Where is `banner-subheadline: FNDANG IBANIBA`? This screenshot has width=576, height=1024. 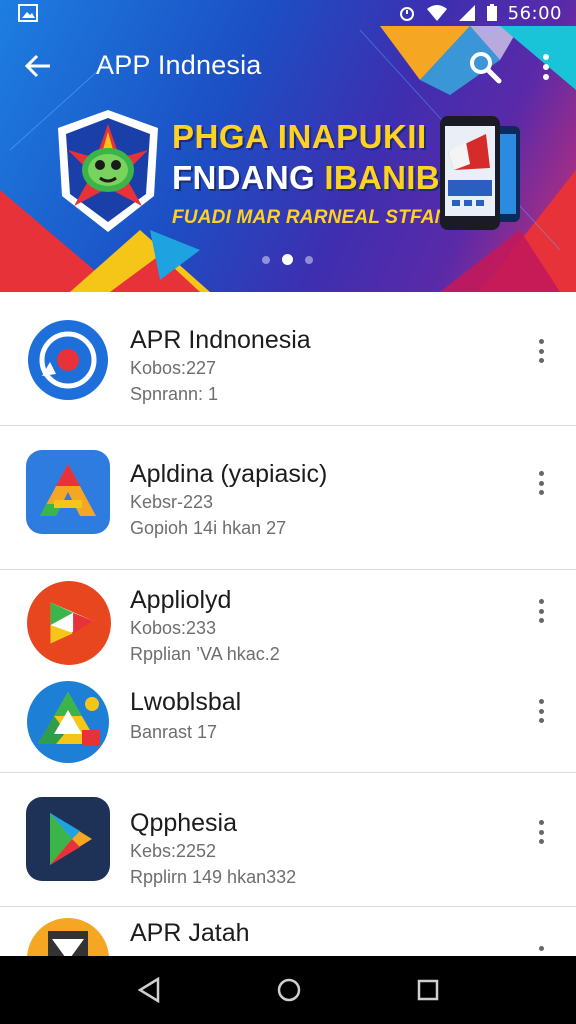 banner-subheadline: FNDANG IBANIBA is located at coordinates (318, 178).